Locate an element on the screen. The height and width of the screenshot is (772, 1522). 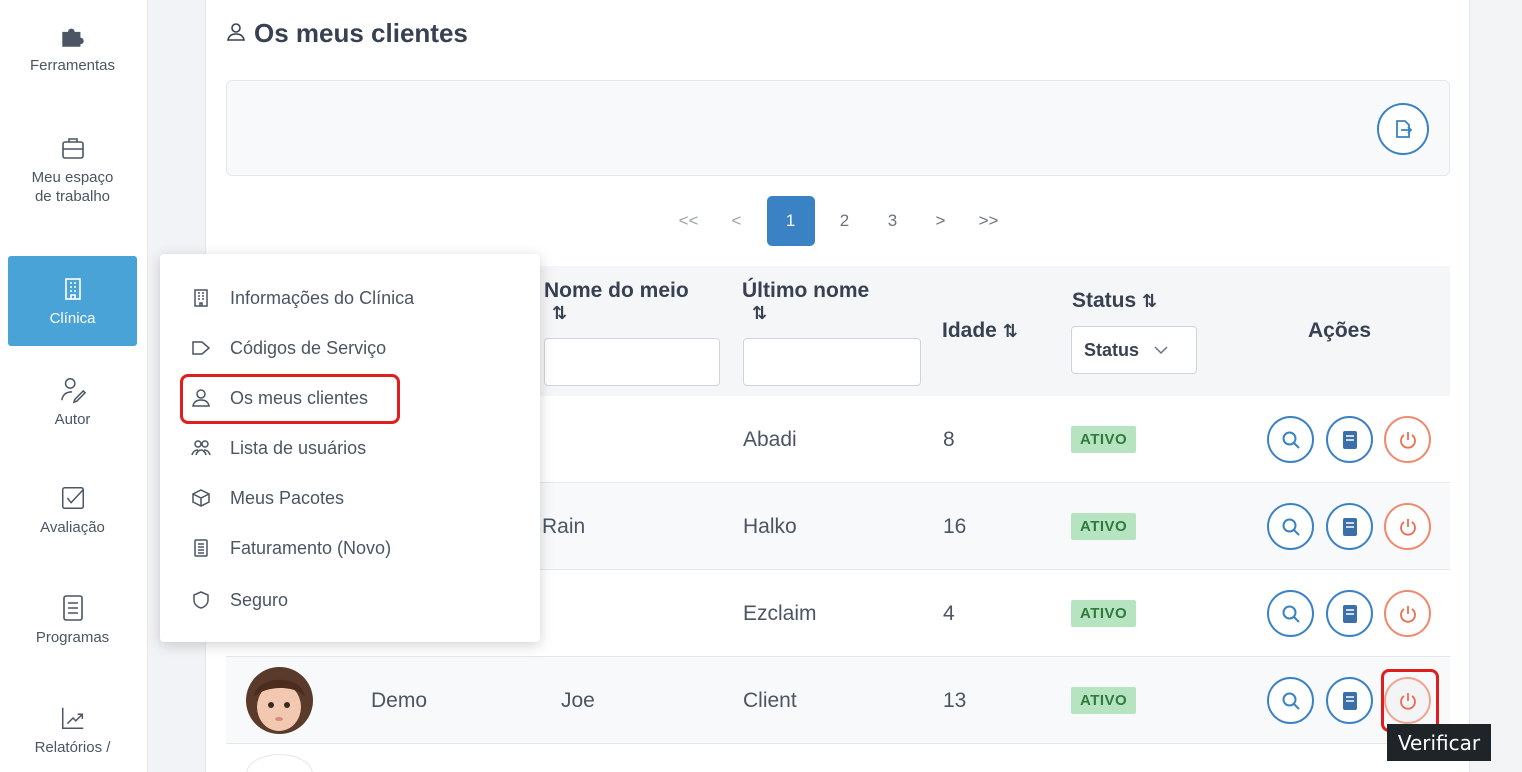
sidebar-item-label: Programas is located at coordinates (72, 637).